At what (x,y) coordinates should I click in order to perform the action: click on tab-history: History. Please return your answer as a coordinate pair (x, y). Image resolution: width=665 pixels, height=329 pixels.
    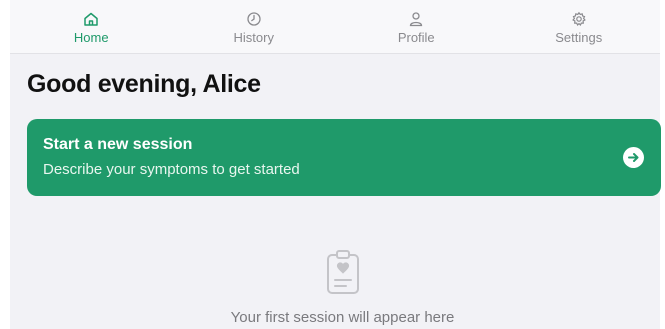
    Looking at the image, I should click on (254, 26).